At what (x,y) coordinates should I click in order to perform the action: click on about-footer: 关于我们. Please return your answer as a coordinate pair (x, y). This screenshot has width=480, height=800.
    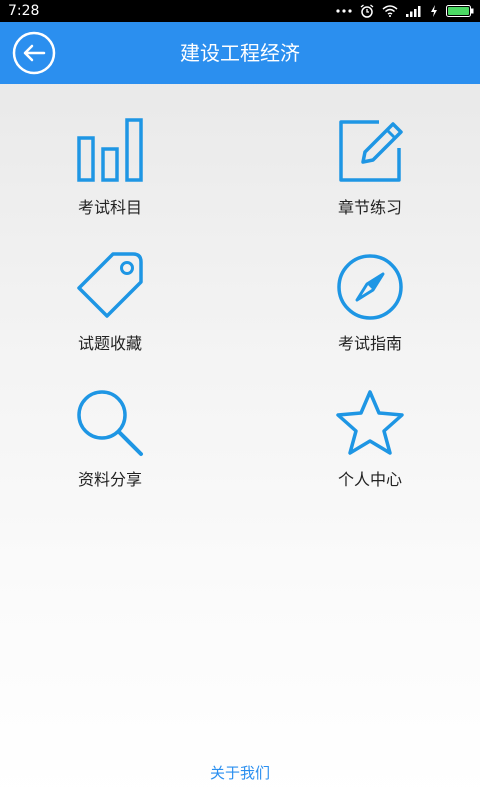
    Looking at the image, I should click on (240, 772).